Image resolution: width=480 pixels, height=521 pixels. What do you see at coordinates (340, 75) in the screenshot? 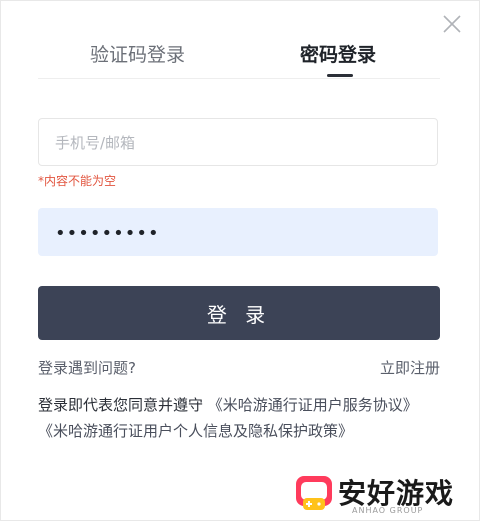
I see `active-tab-indicator` at bounding box center [340, 75].